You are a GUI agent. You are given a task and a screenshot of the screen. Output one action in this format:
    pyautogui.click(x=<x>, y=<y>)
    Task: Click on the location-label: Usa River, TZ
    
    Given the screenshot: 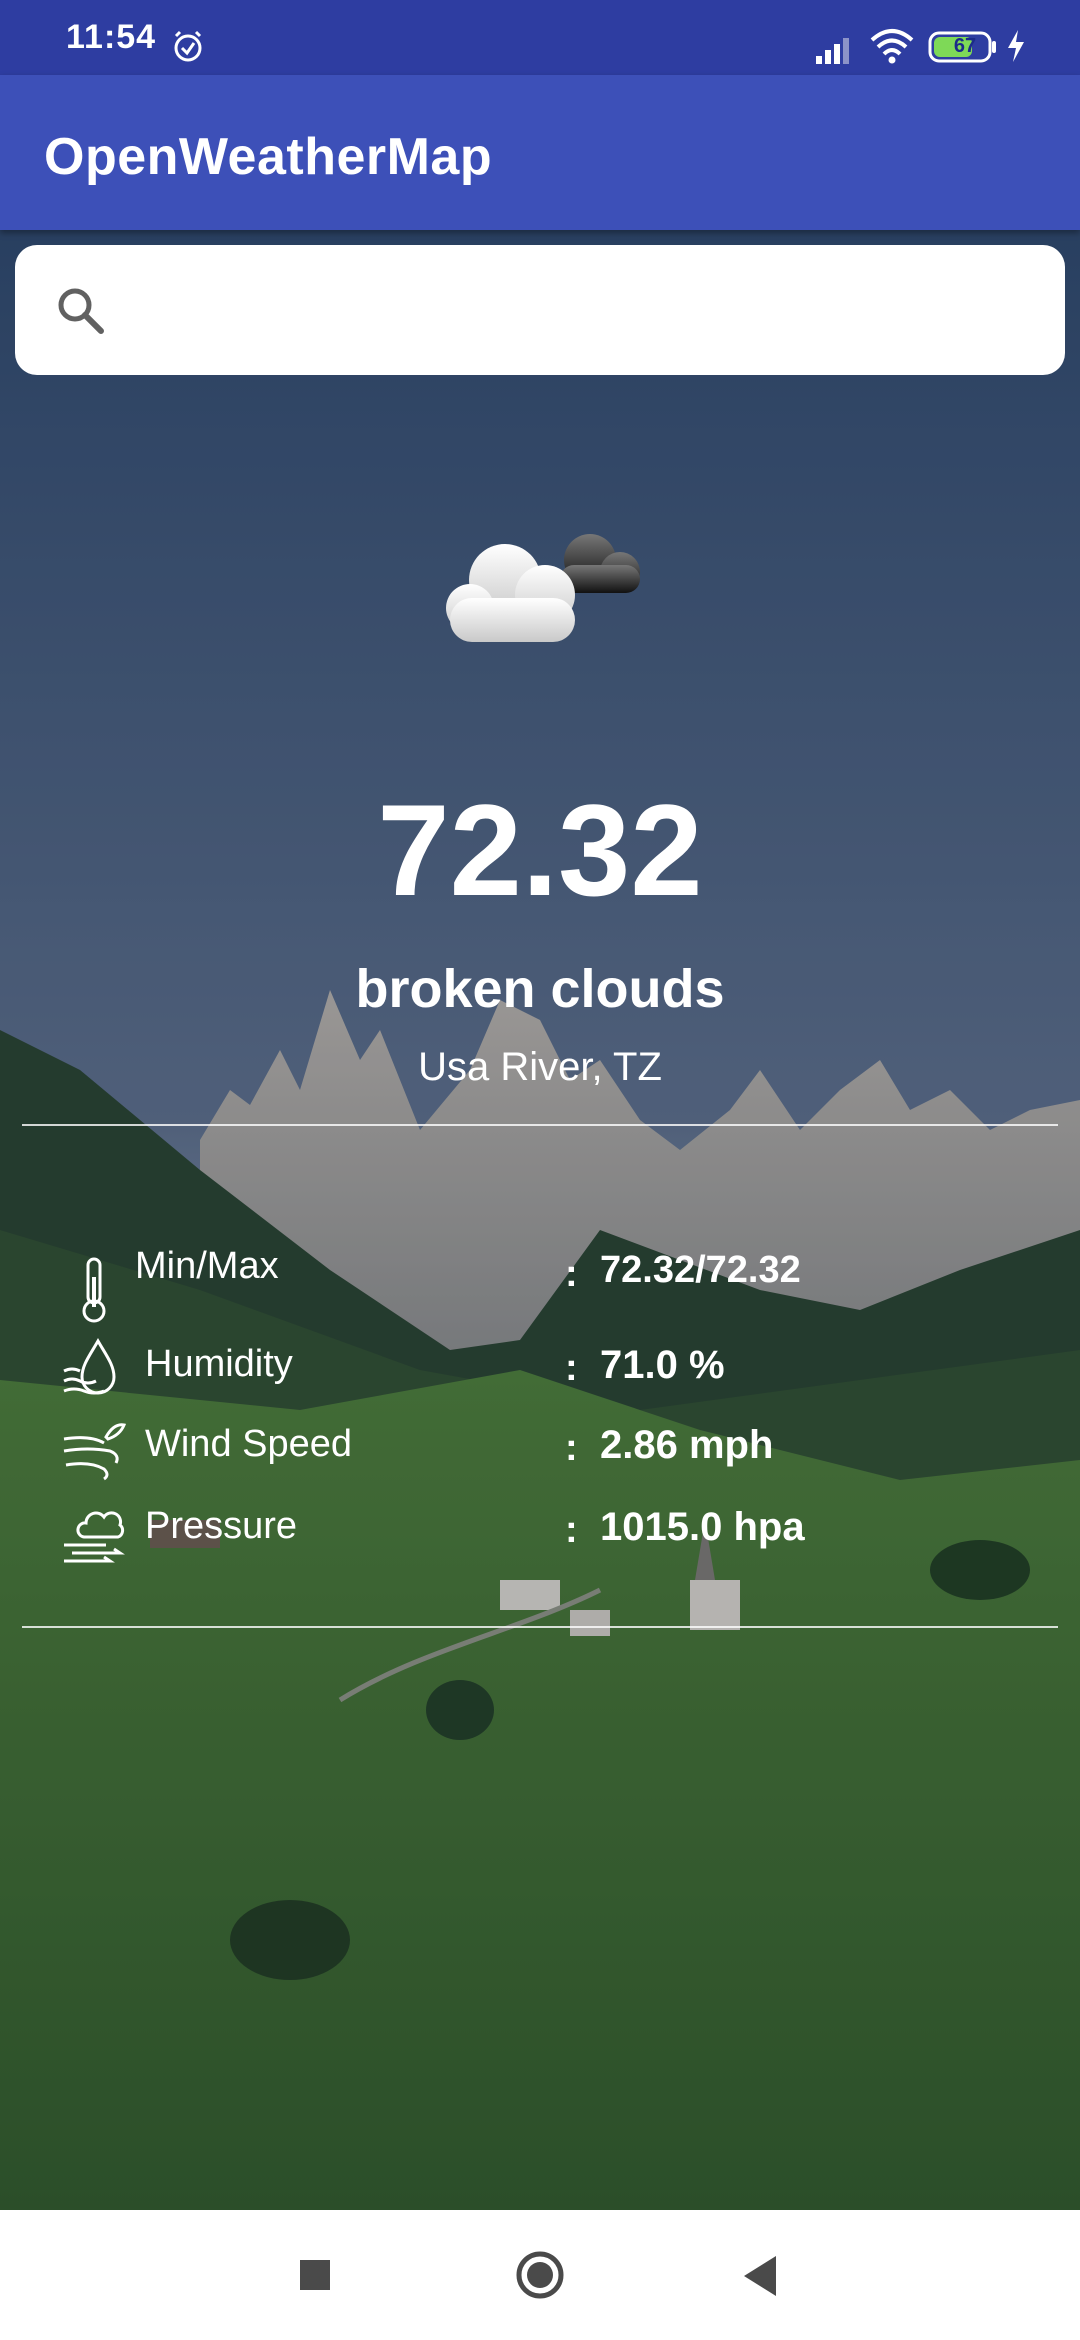 What is the action you would take?
    pyautogui.click(x=540, y=1067)
    